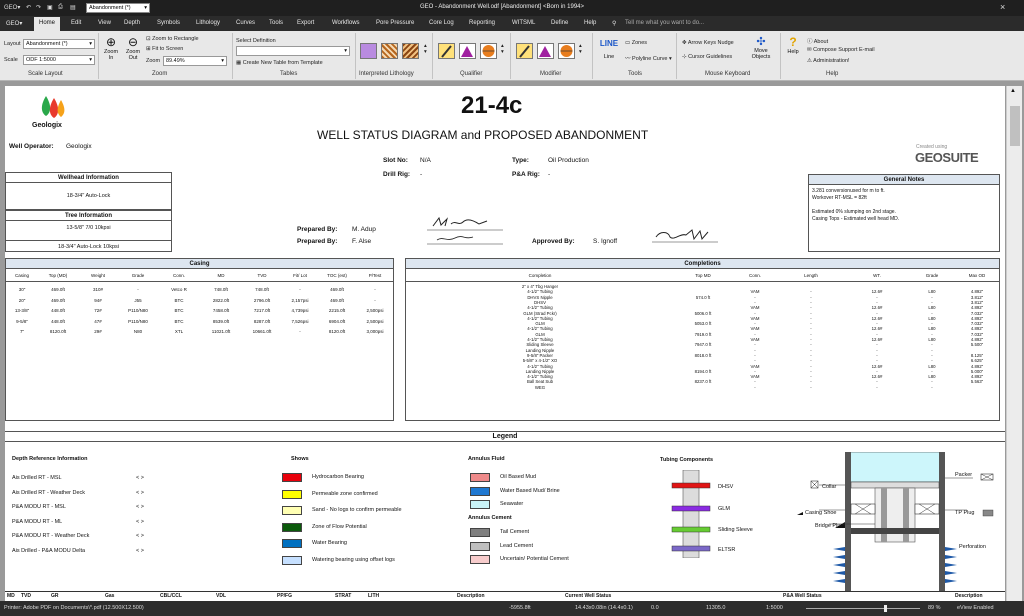  I want to click on line-button: LINE Line, so click(609, 49).